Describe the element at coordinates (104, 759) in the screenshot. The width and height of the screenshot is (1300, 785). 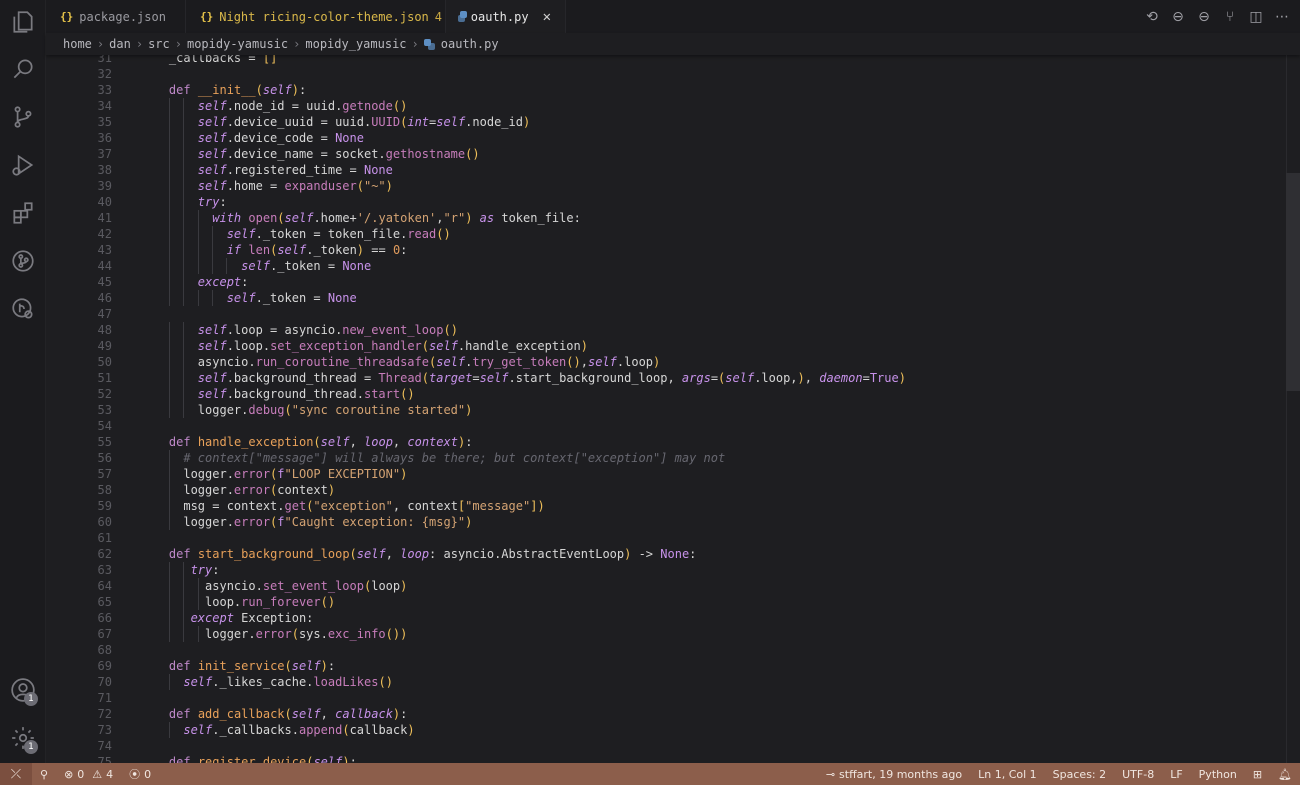
I see `line-number: 75` at that location.